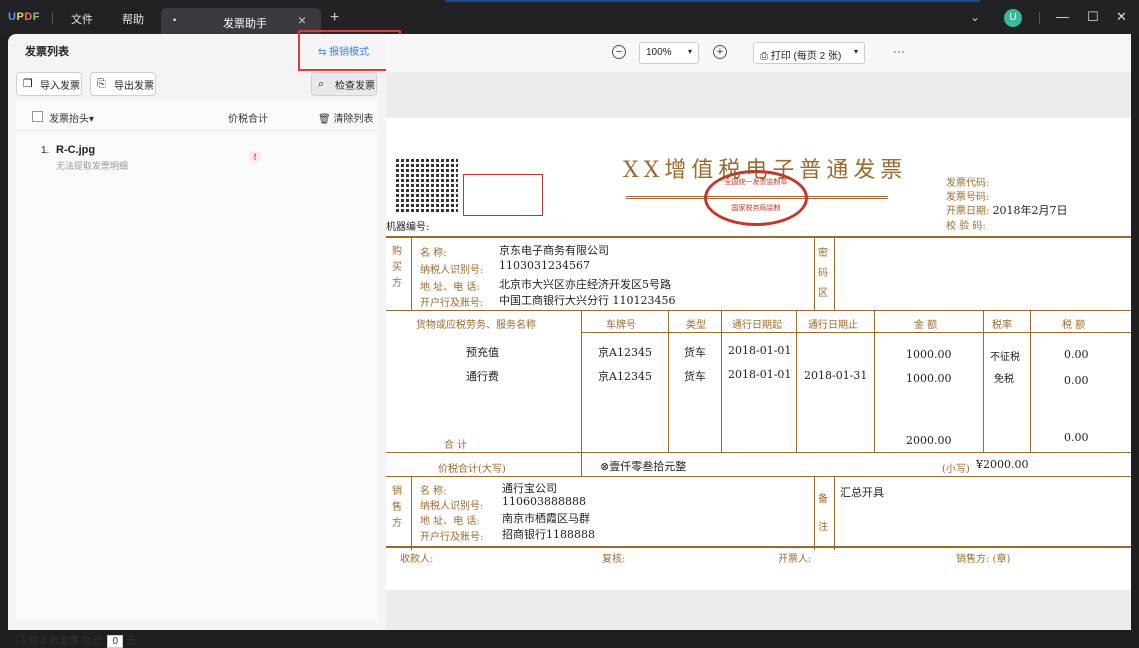 This screenshot has width=1139, height=648. What do you see at coordinates (712, 1) in the screenshot?
I see `loading-bar` at bounding box center [712, 1].